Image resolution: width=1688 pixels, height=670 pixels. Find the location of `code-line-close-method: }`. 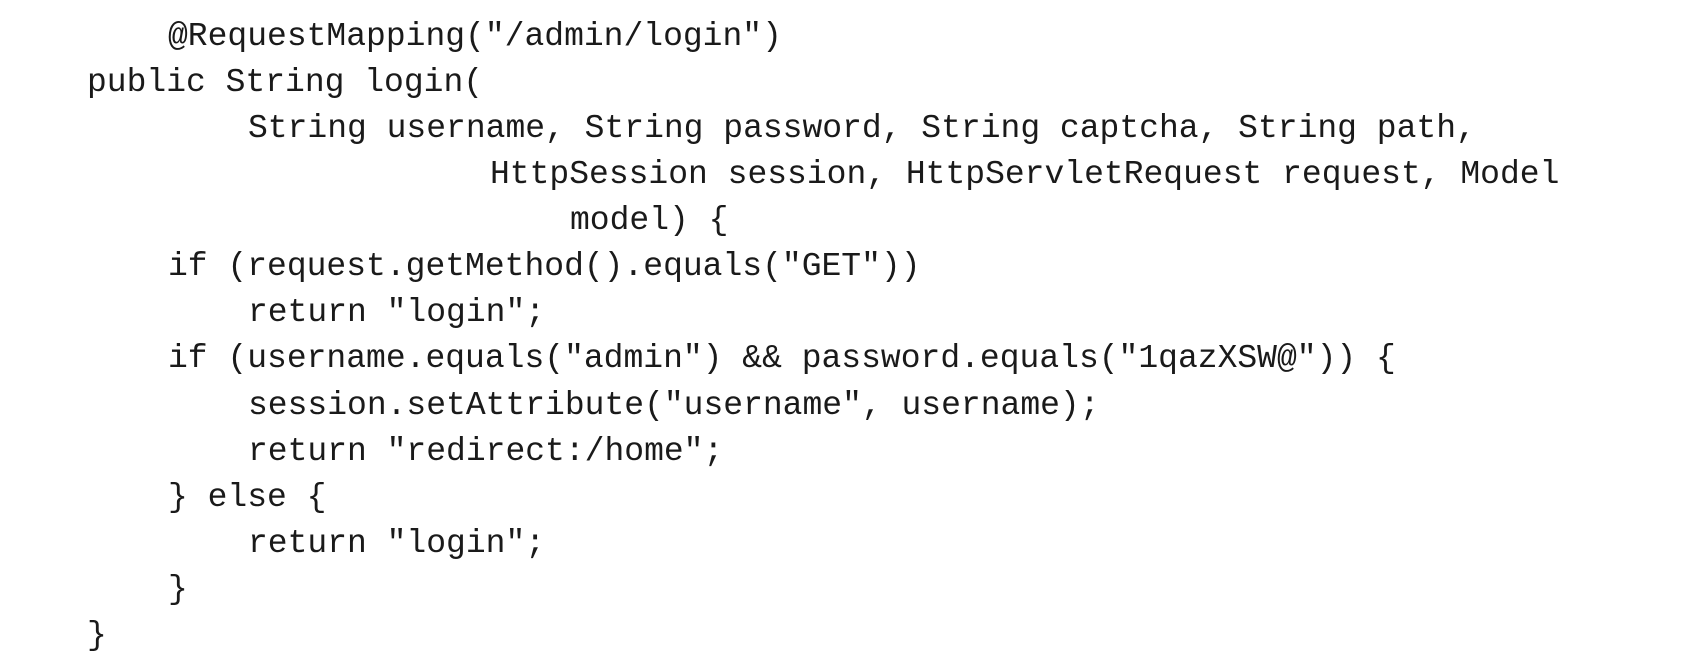

code-line-close-method: } is located at coordinates (97, 635).